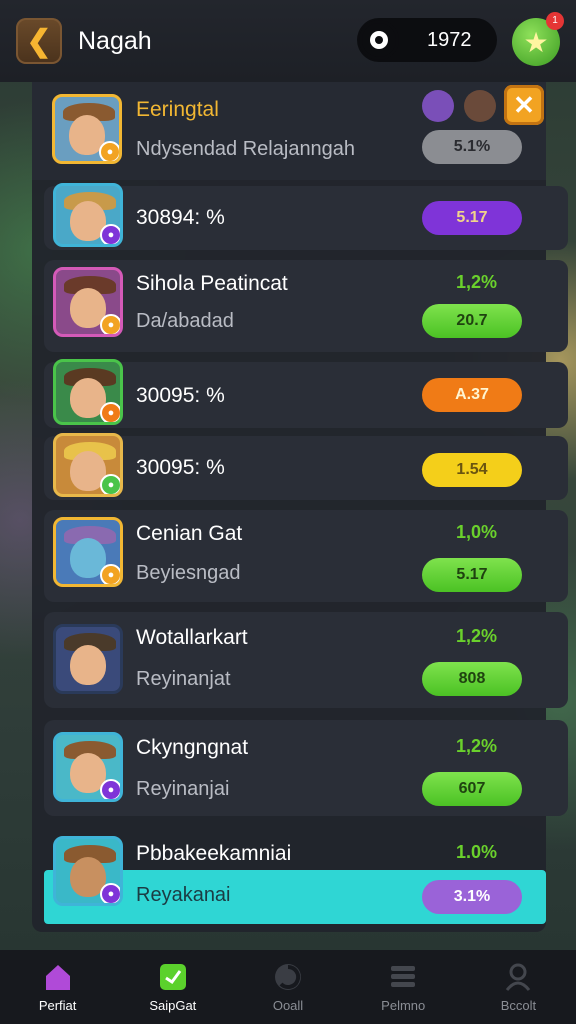 The image size is (576, 1024). What do you see at coordinates (472, 789) in the screenshot?
I see `row-value-pill: 607` at bounding box center [472, 789].